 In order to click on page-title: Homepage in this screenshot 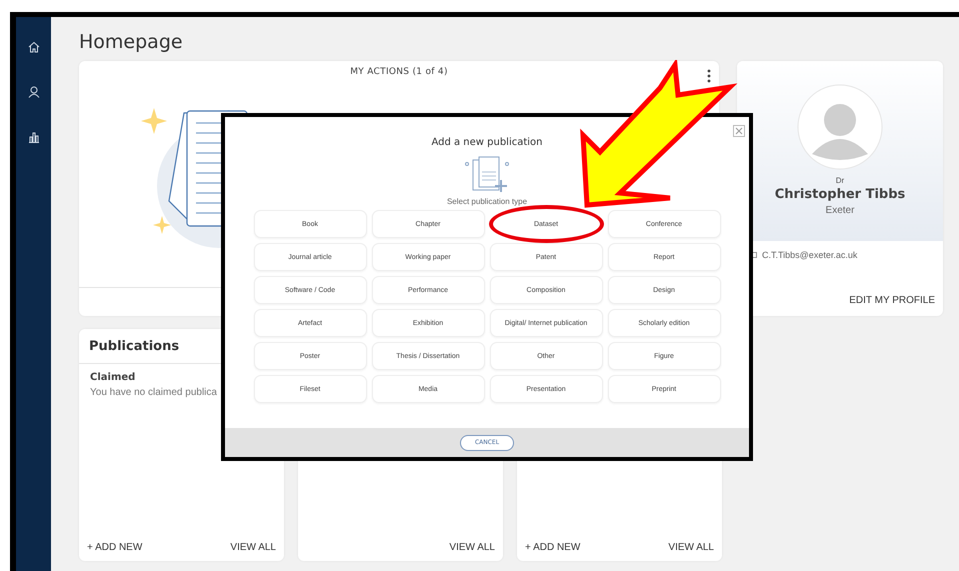, I will do `click(131, 42)`.